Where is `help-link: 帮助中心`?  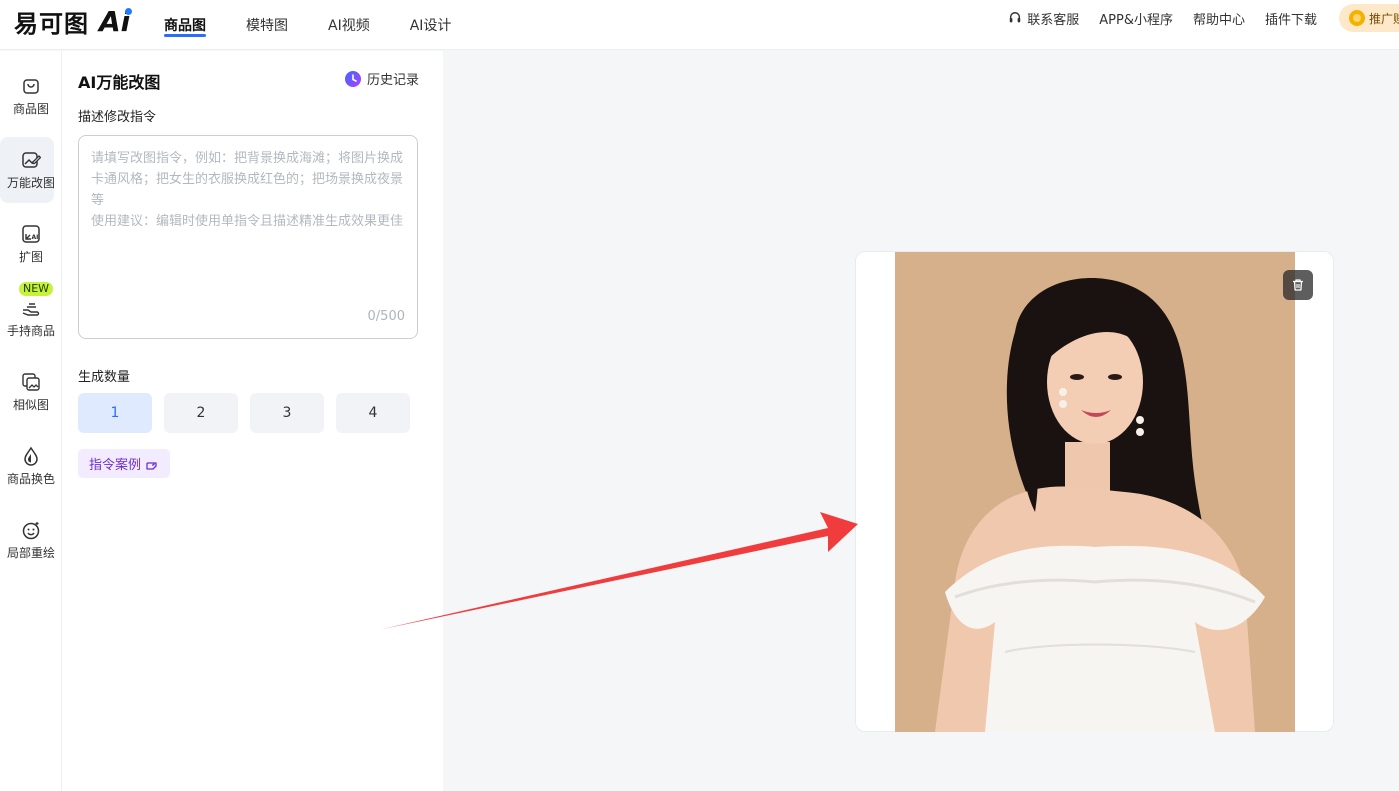
help-link: 帮助中心 is located at coordinates (1219, 18).